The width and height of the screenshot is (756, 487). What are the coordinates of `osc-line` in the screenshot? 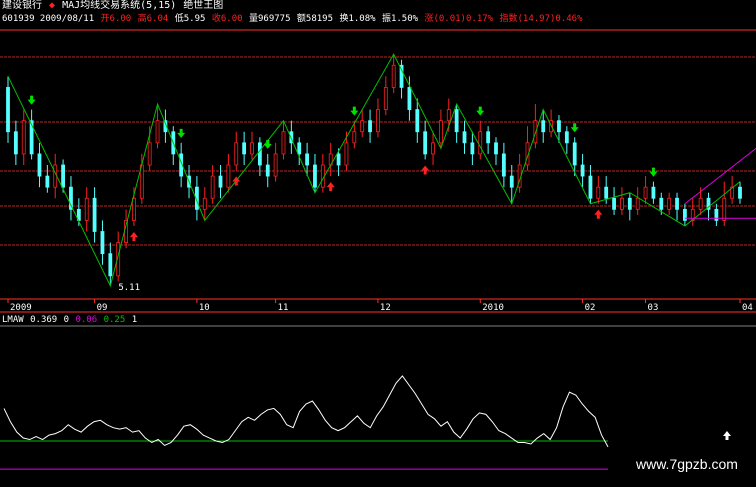 It's located at (306, 411).